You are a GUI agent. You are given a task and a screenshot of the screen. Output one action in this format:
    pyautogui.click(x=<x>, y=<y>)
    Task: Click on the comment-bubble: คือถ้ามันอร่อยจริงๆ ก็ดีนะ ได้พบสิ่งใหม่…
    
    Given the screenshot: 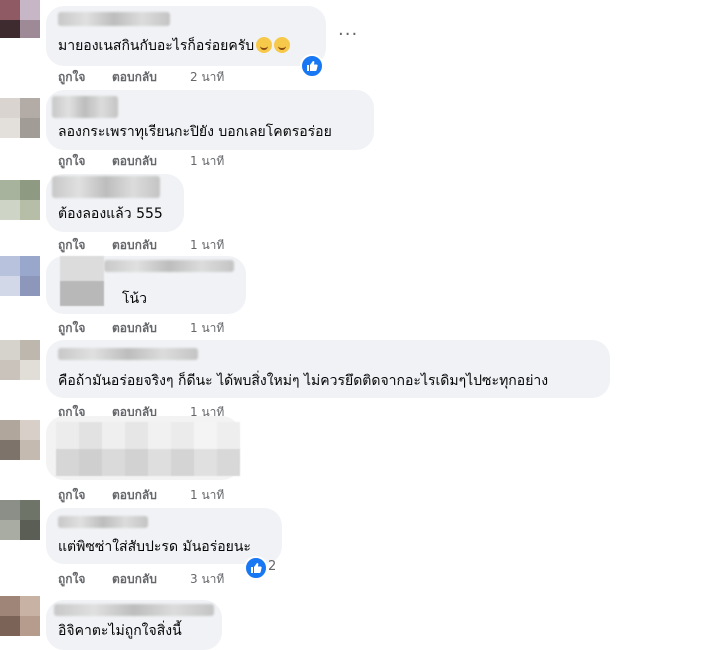 What is the action you would take?
    pyautogui.click(x=328, y=369)
    